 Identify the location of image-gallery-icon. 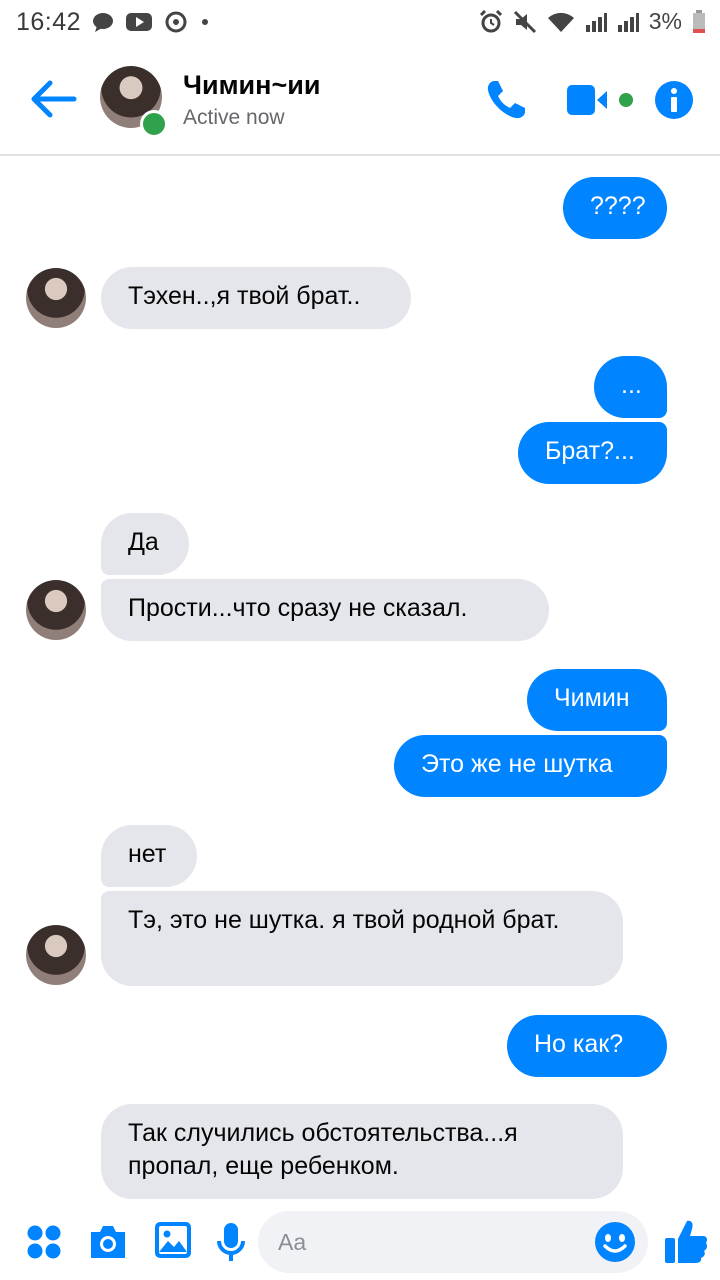
(173, 1240).